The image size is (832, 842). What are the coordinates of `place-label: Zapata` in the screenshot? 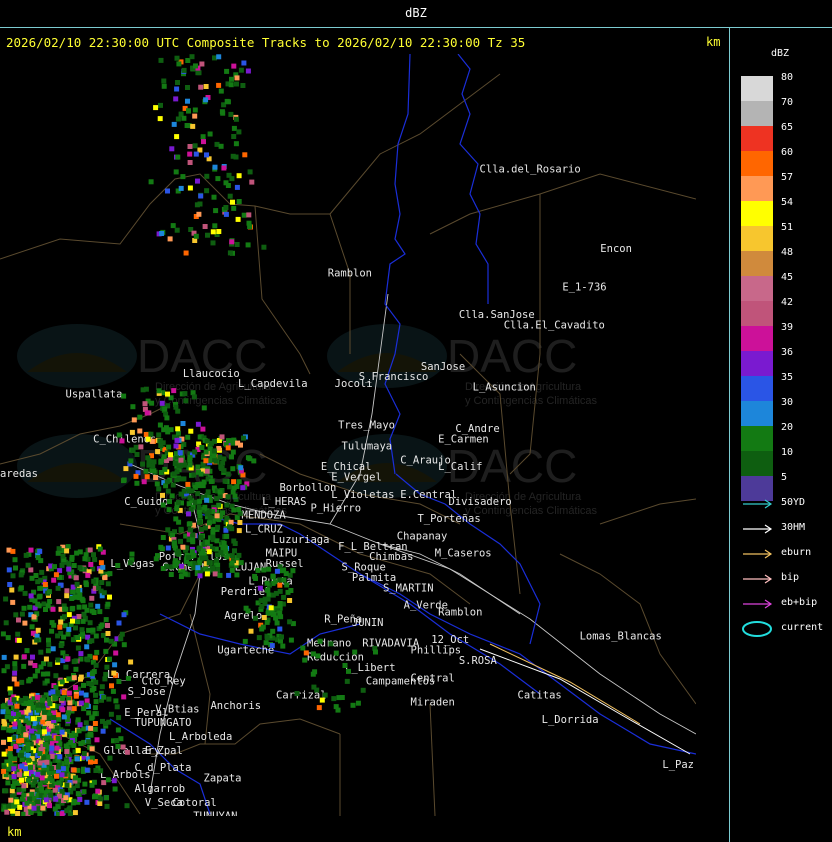 It's located at (223, 779).